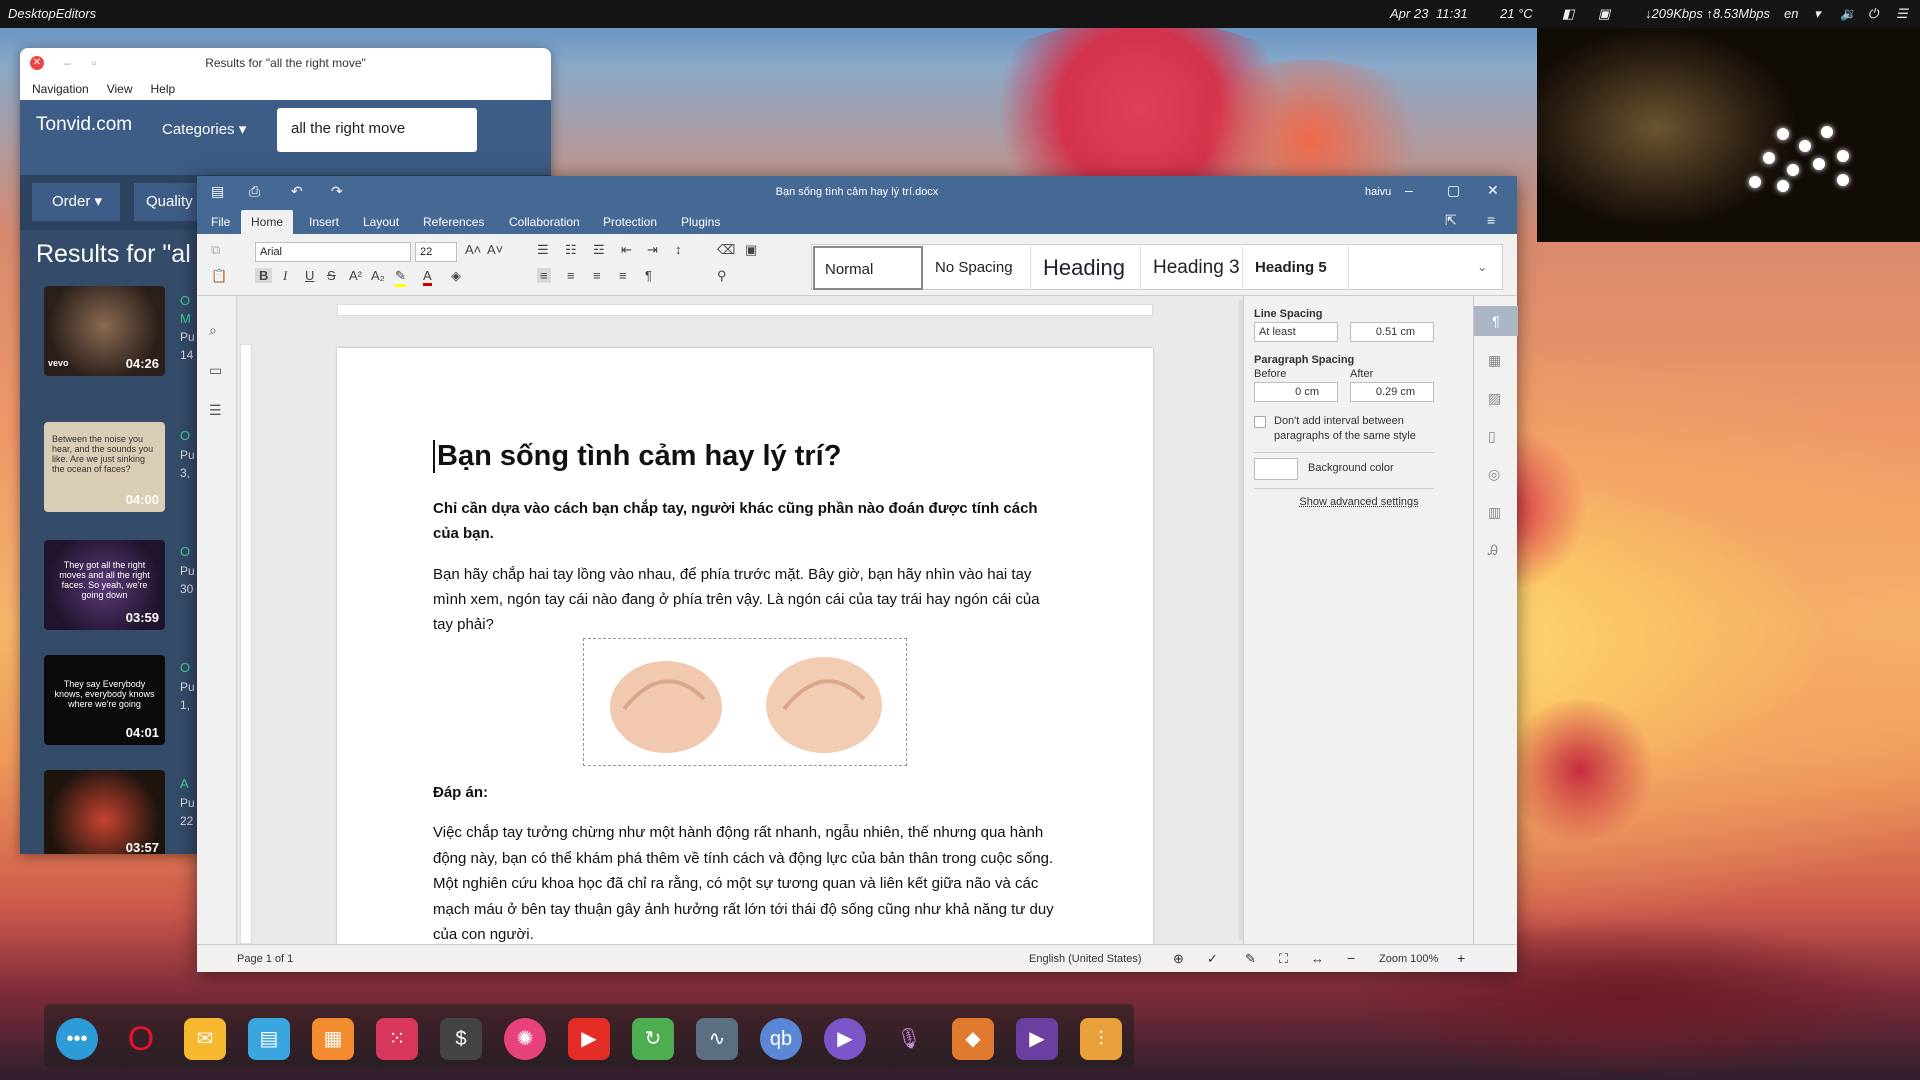  What do you see at coordinates (1212, 959) in the screenshot?
I see `spellcheck-icon: ✓` at bounding box center [1212, 959].